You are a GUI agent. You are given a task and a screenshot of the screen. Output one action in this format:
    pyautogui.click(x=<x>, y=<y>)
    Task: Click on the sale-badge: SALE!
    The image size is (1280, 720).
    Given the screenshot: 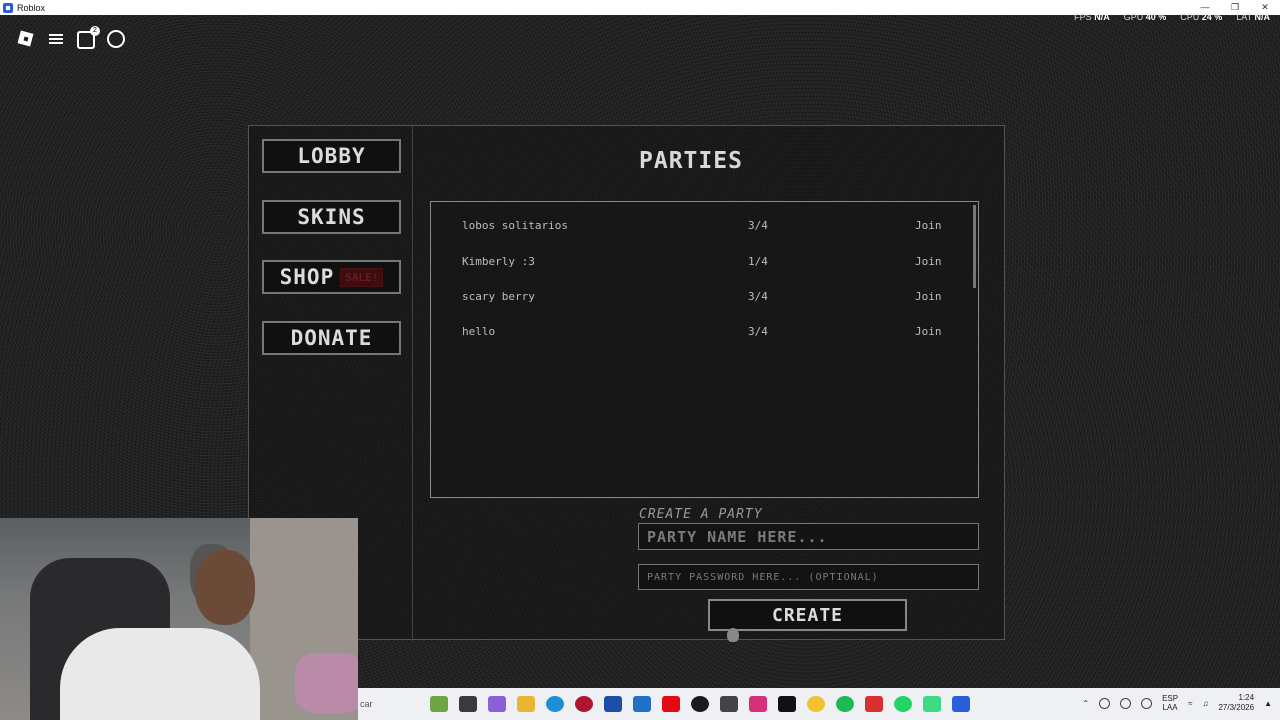 What is the action you would take?
    pyautogui.click(x=362, y=277)
    